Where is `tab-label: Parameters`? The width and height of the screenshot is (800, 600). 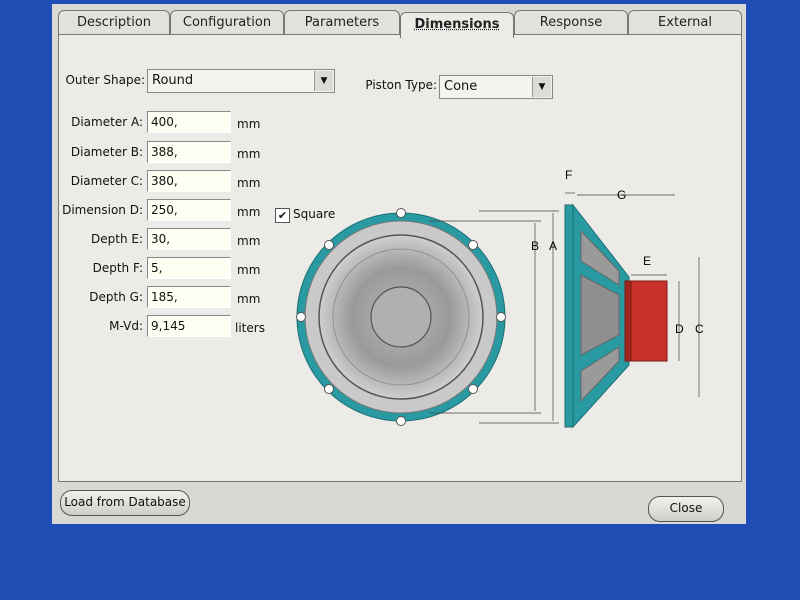 tab-label: Parameters is located at coordinates (342, 22).